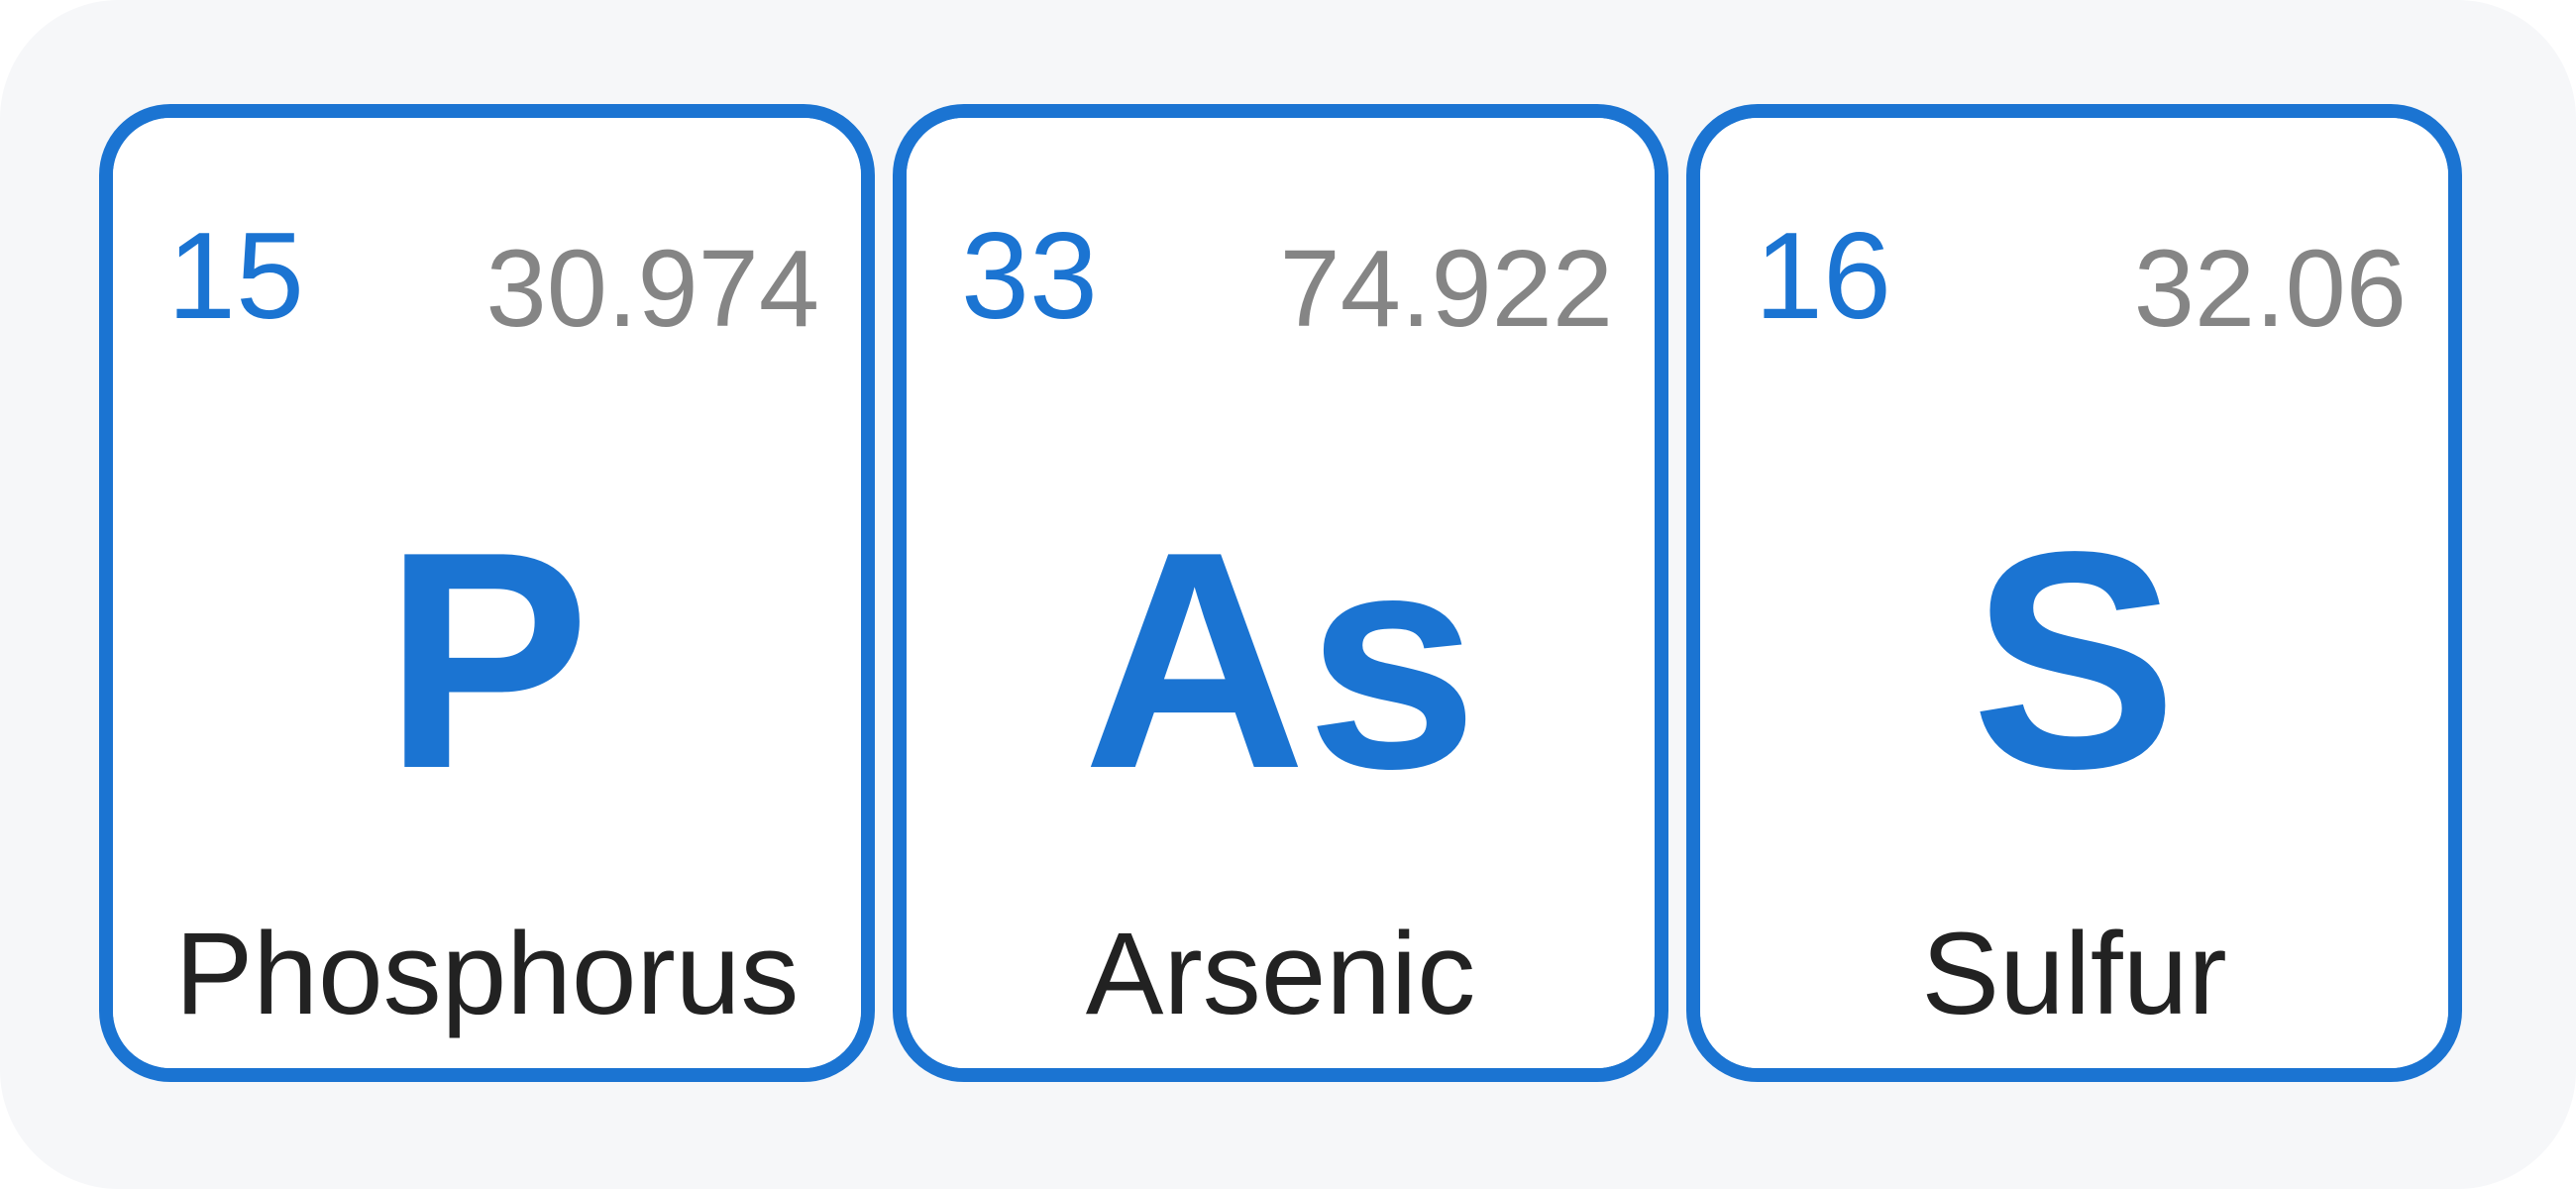 This screenshot has height=1189, width=2576. What do you see at coordinates (2270, 289) in the screenshot?
I see `atomic-mass: 32.06` at bounding box center [2270, 289].